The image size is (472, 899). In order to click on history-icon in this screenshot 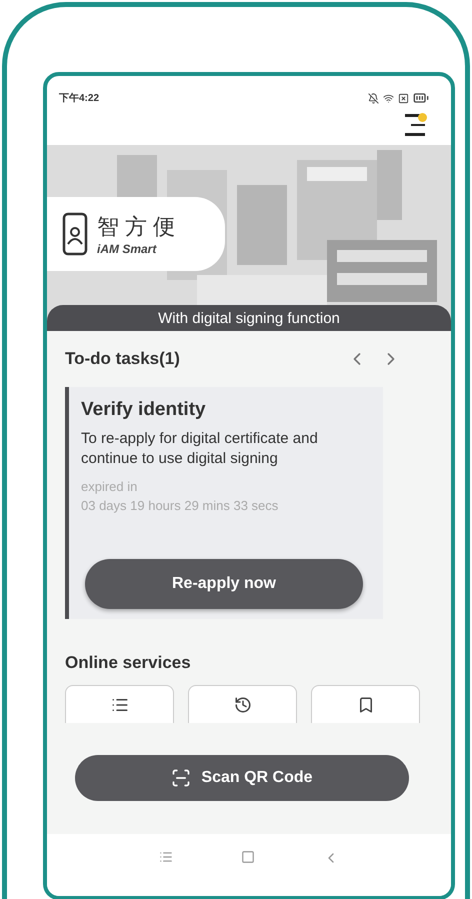, I will do `click(243, 705)`.